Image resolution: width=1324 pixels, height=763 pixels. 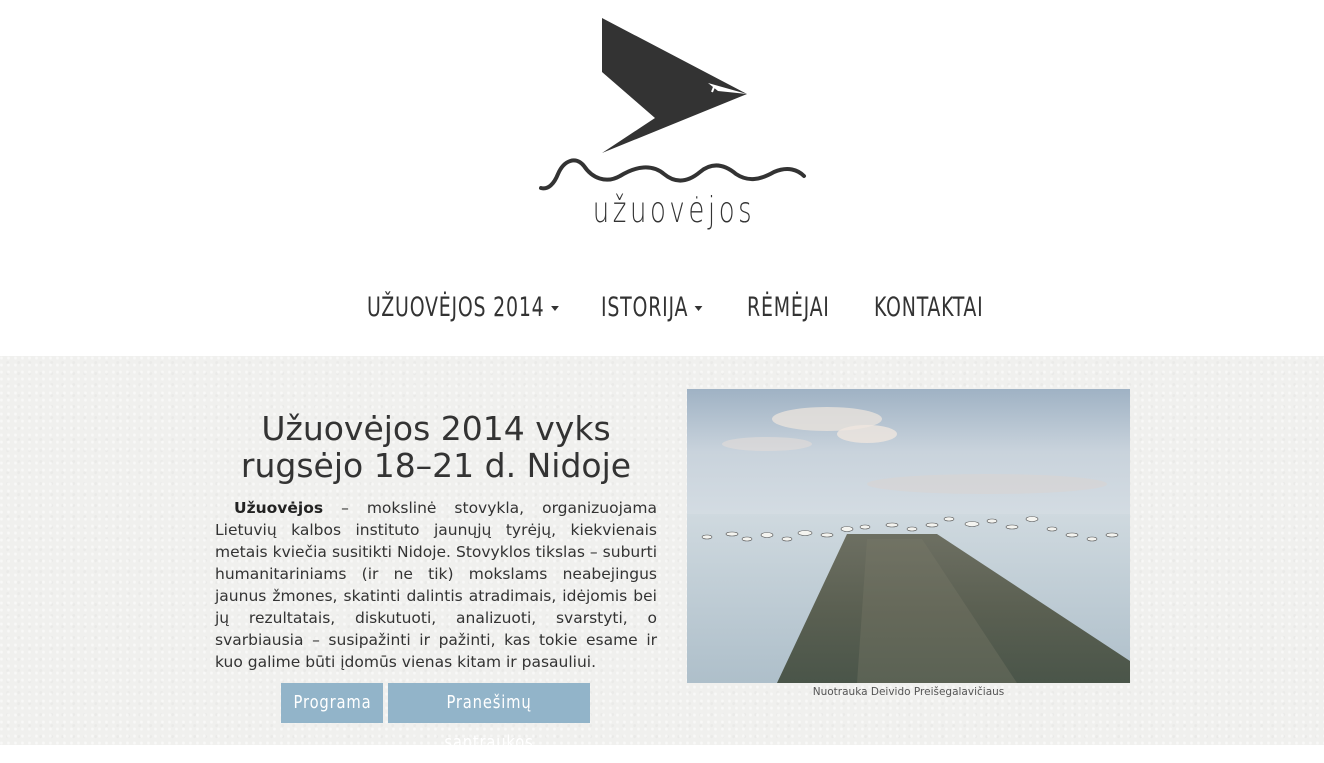 I want to click on nav-label: KONTAKTAI, so click(x=929, y=307).